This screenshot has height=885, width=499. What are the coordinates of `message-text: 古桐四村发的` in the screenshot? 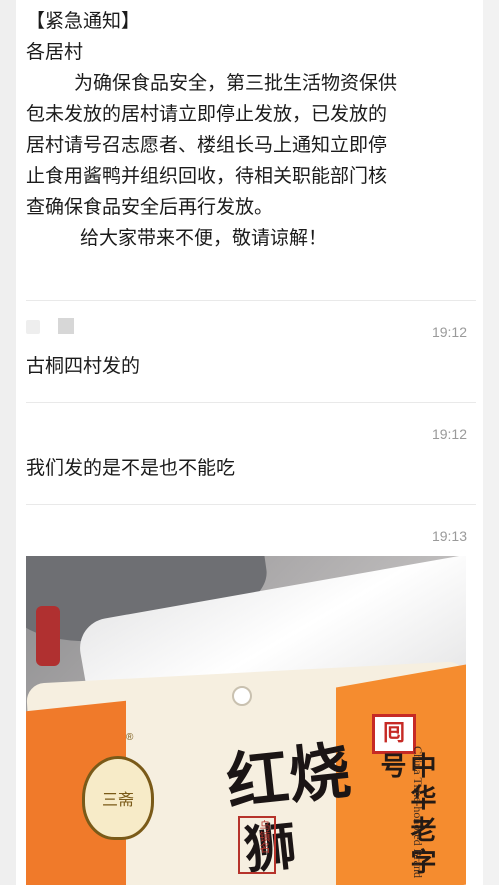 It's located at (83, 366).